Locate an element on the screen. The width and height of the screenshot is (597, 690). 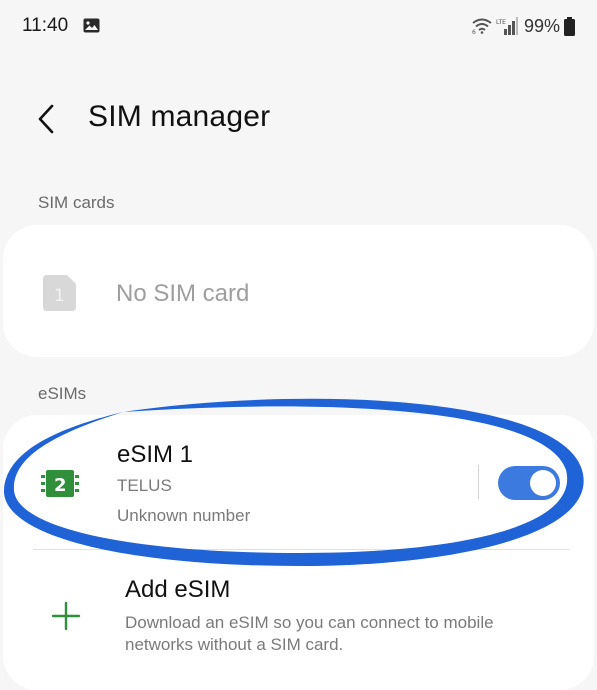
svg-text: LTE is located at coordinates (501, 22).